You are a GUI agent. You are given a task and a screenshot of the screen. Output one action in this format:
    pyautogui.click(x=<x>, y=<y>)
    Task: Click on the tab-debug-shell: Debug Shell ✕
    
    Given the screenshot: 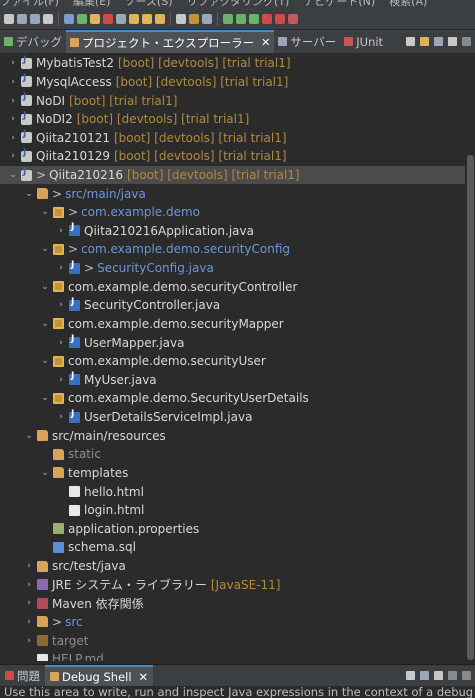 What is the action you would take?
    pyautogui.click(x=99, y=675)
    